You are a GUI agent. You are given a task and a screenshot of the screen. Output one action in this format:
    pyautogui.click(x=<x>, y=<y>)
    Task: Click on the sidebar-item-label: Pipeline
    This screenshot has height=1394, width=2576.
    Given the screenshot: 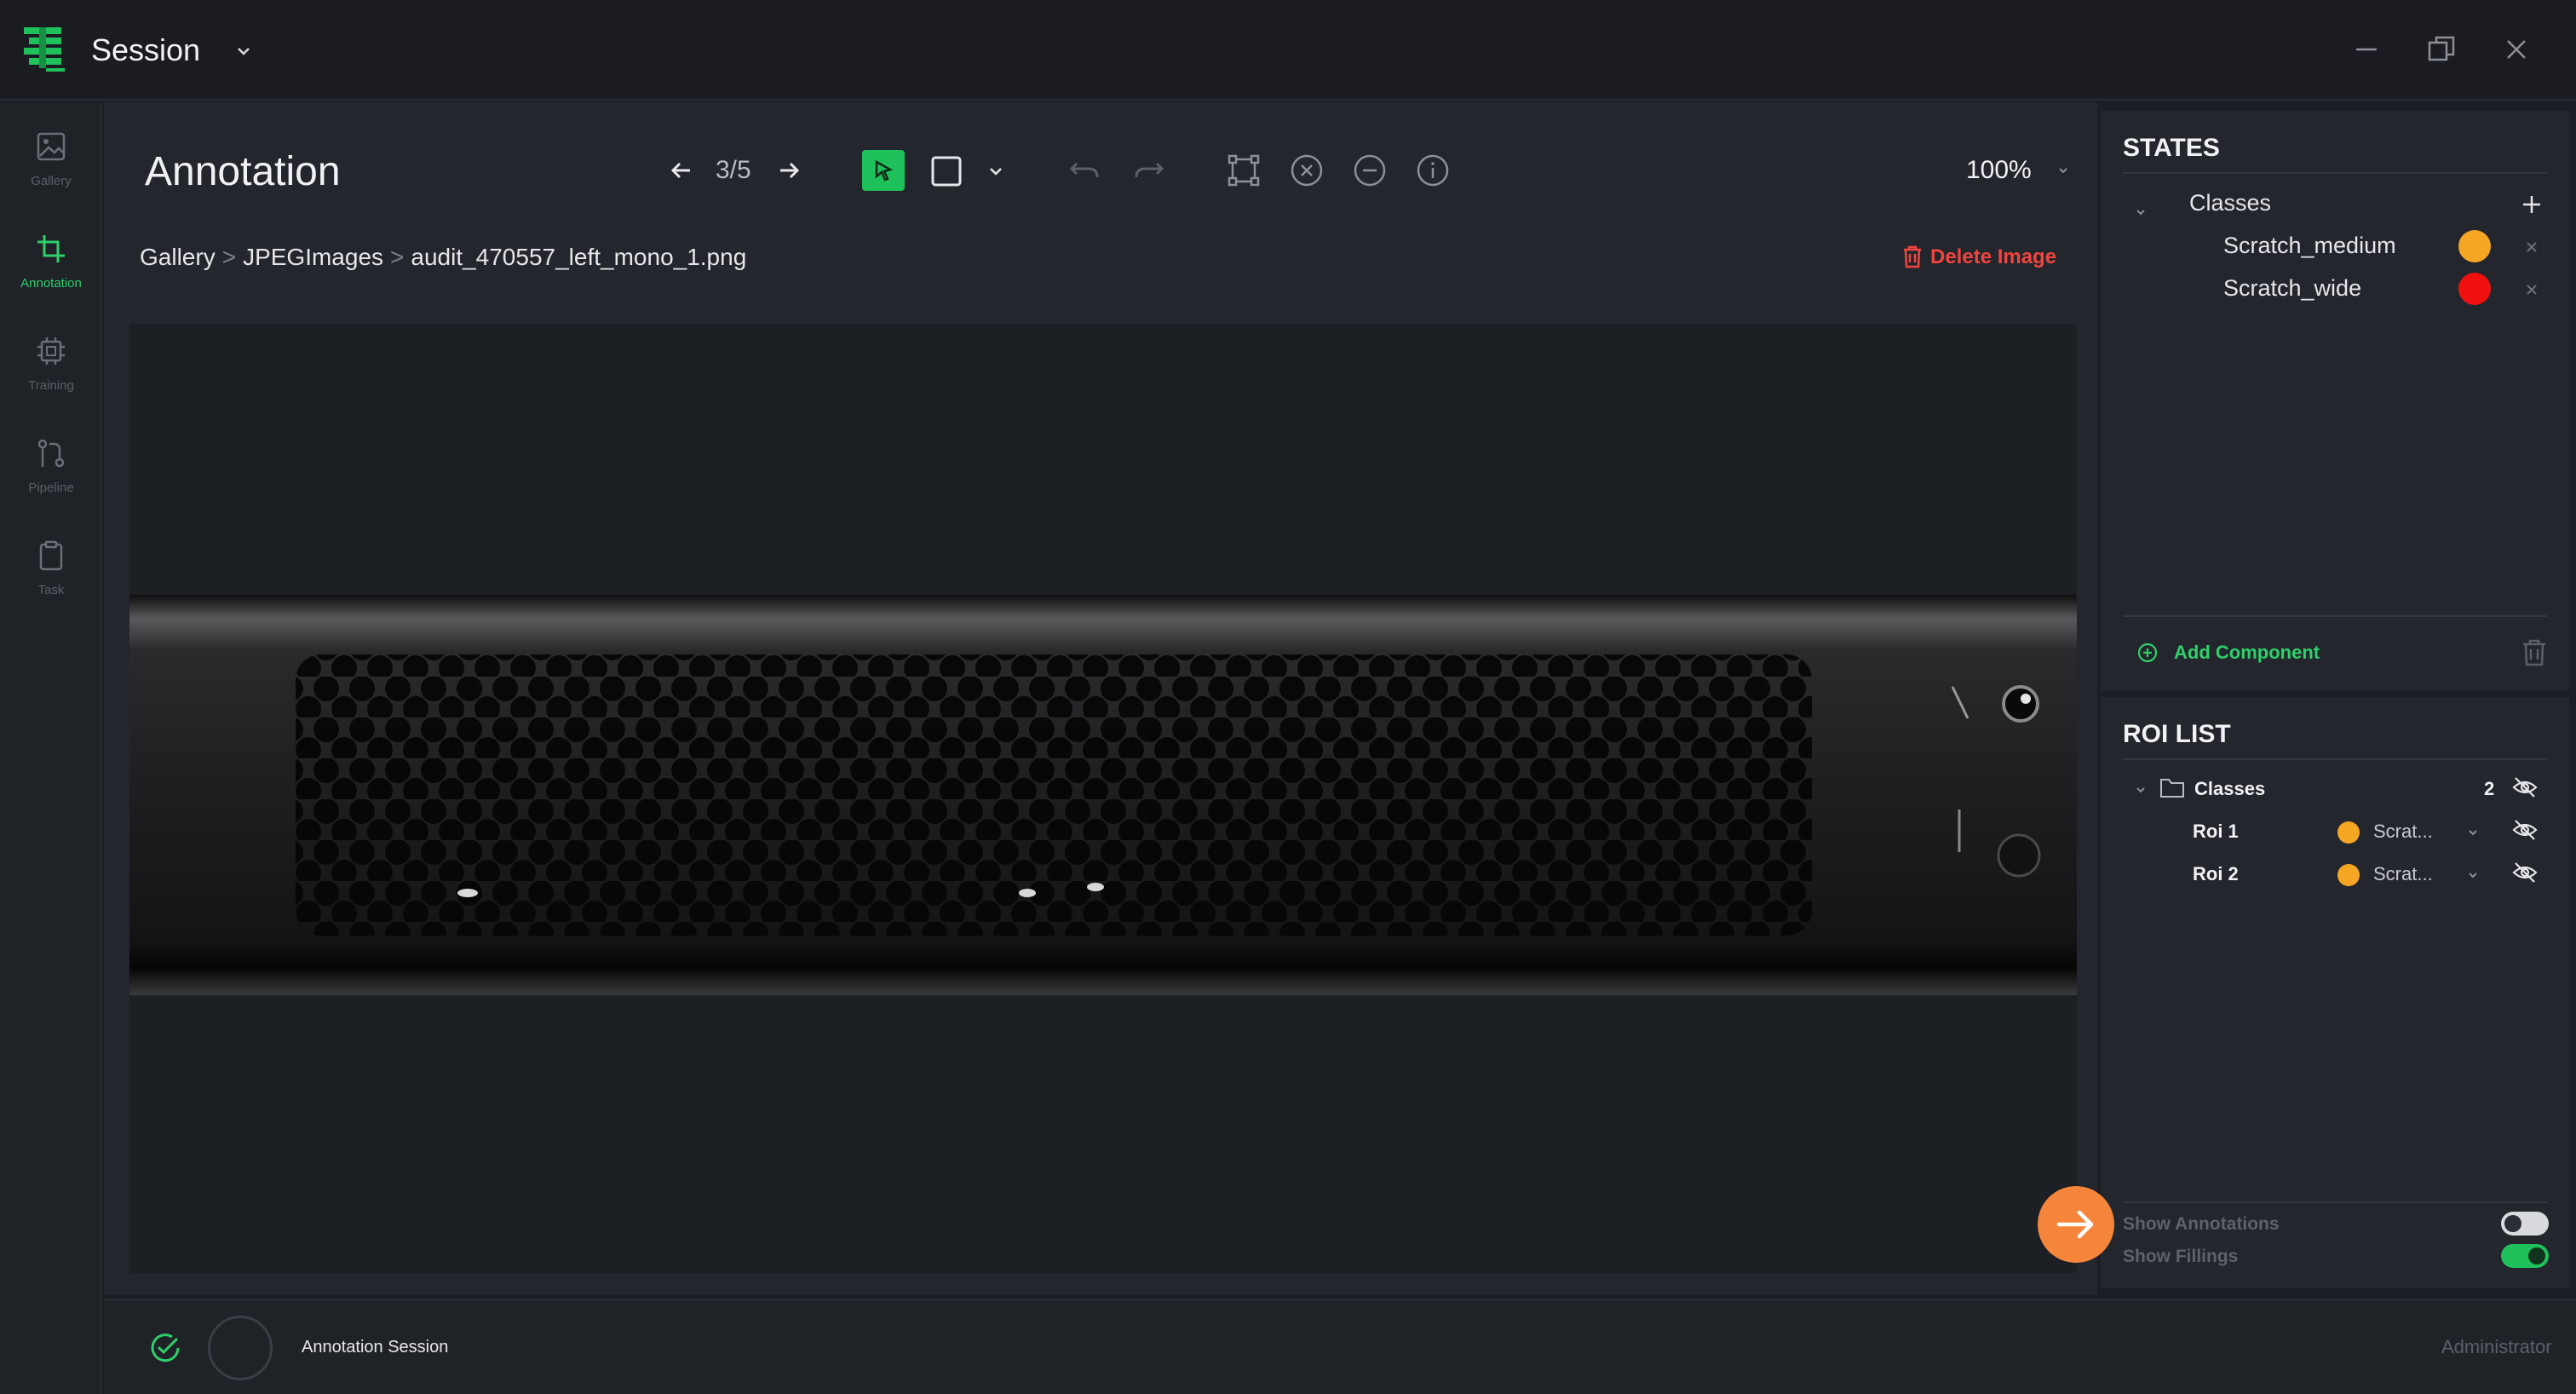 What is the action you would take?
    pyautogui.click(x=51, y=488)
    